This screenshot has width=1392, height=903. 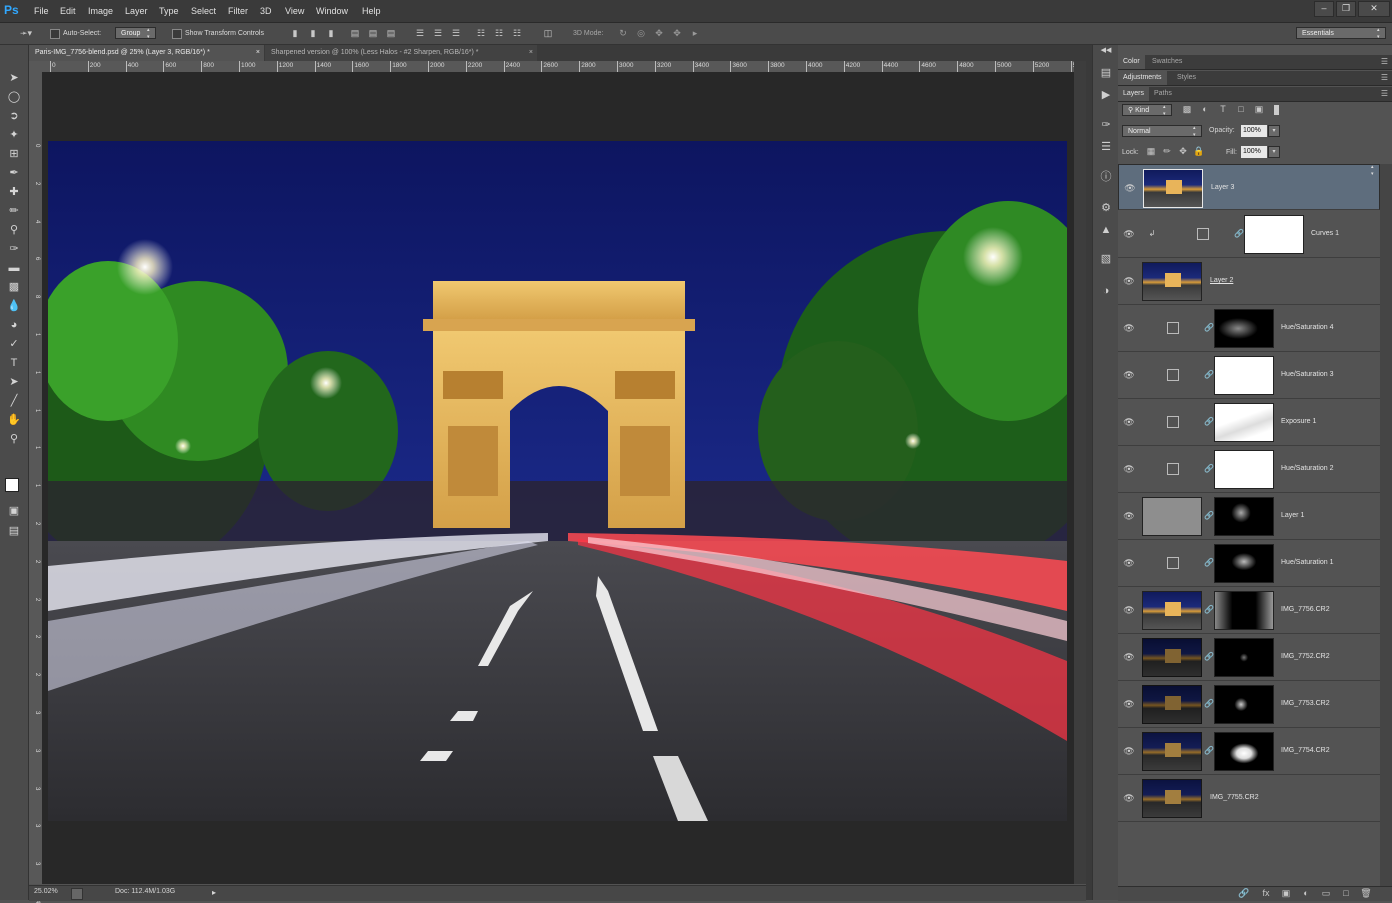 What do you see at coordinates (517, 33) in the screenshot?
I see `distribute-right-icon: ☷` at bounding box center [517, 33].